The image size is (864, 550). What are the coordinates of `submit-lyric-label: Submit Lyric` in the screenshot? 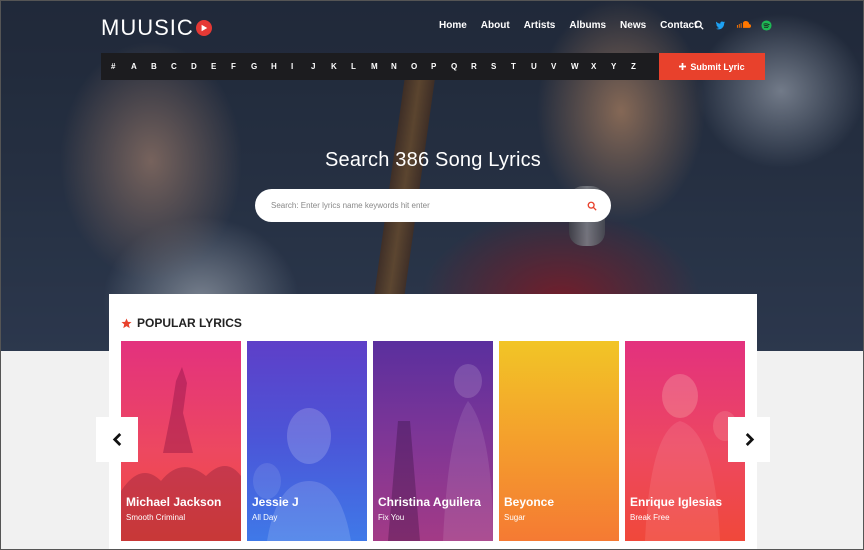 It's located at (717, 66).